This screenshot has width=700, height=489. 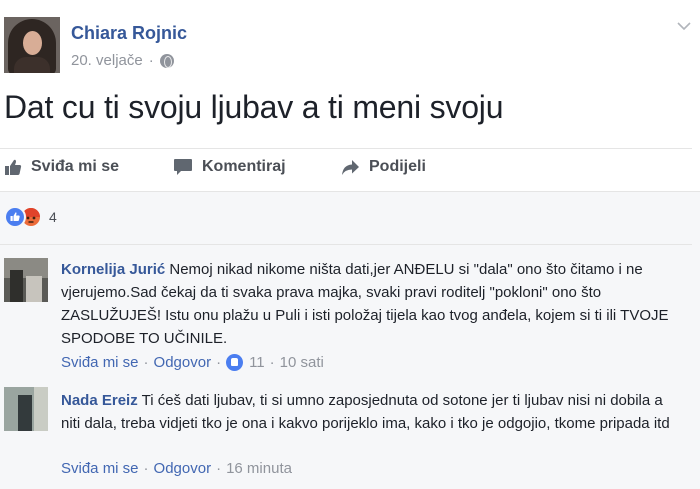 I want to click on globe-icon, so click(x=166, y=60).